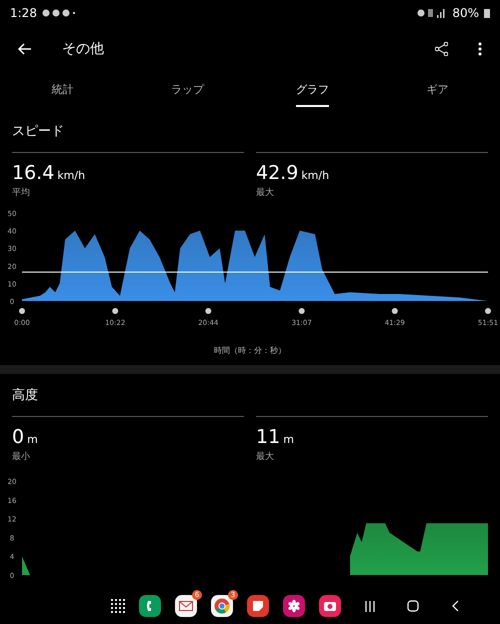  I want to click on envelope-icon, so click(186, 606).